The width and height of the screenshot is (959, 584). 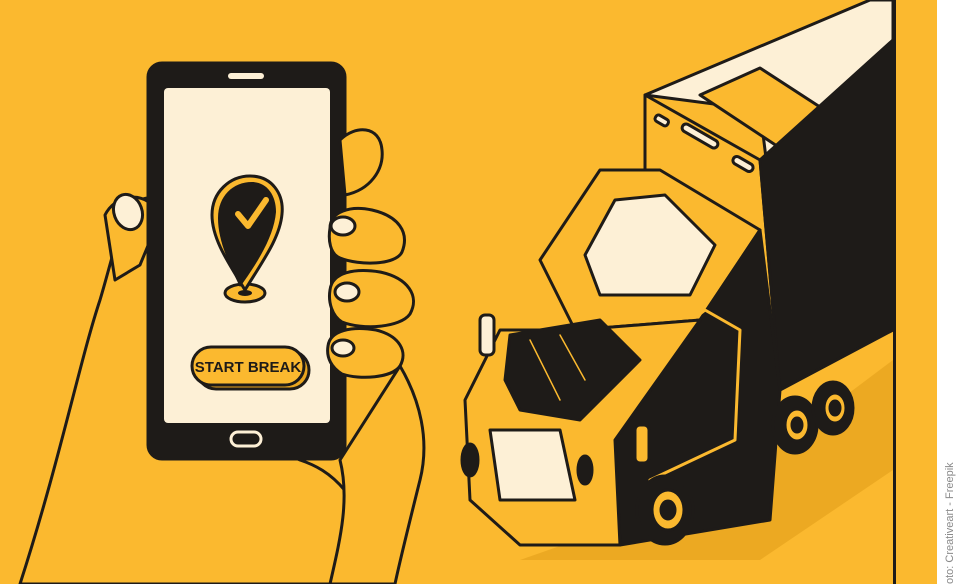 I want to click on start-break-label: START BREAK, so click(x=248, y=367).